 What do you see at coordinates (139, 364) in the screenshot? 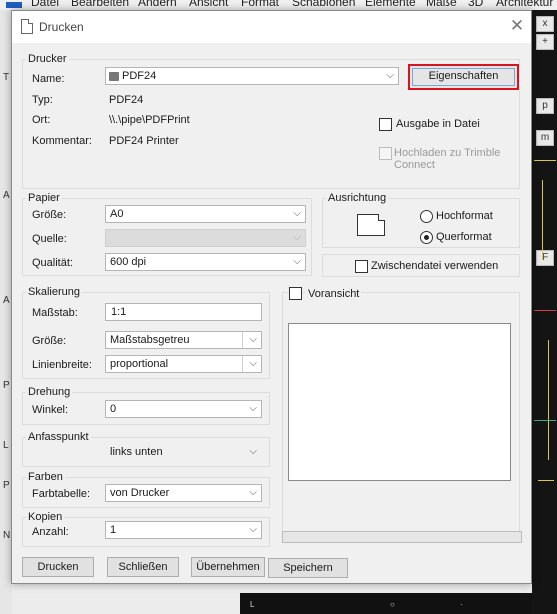
I see `linienbreite-value: proportional` at bounding box center [139, 364].